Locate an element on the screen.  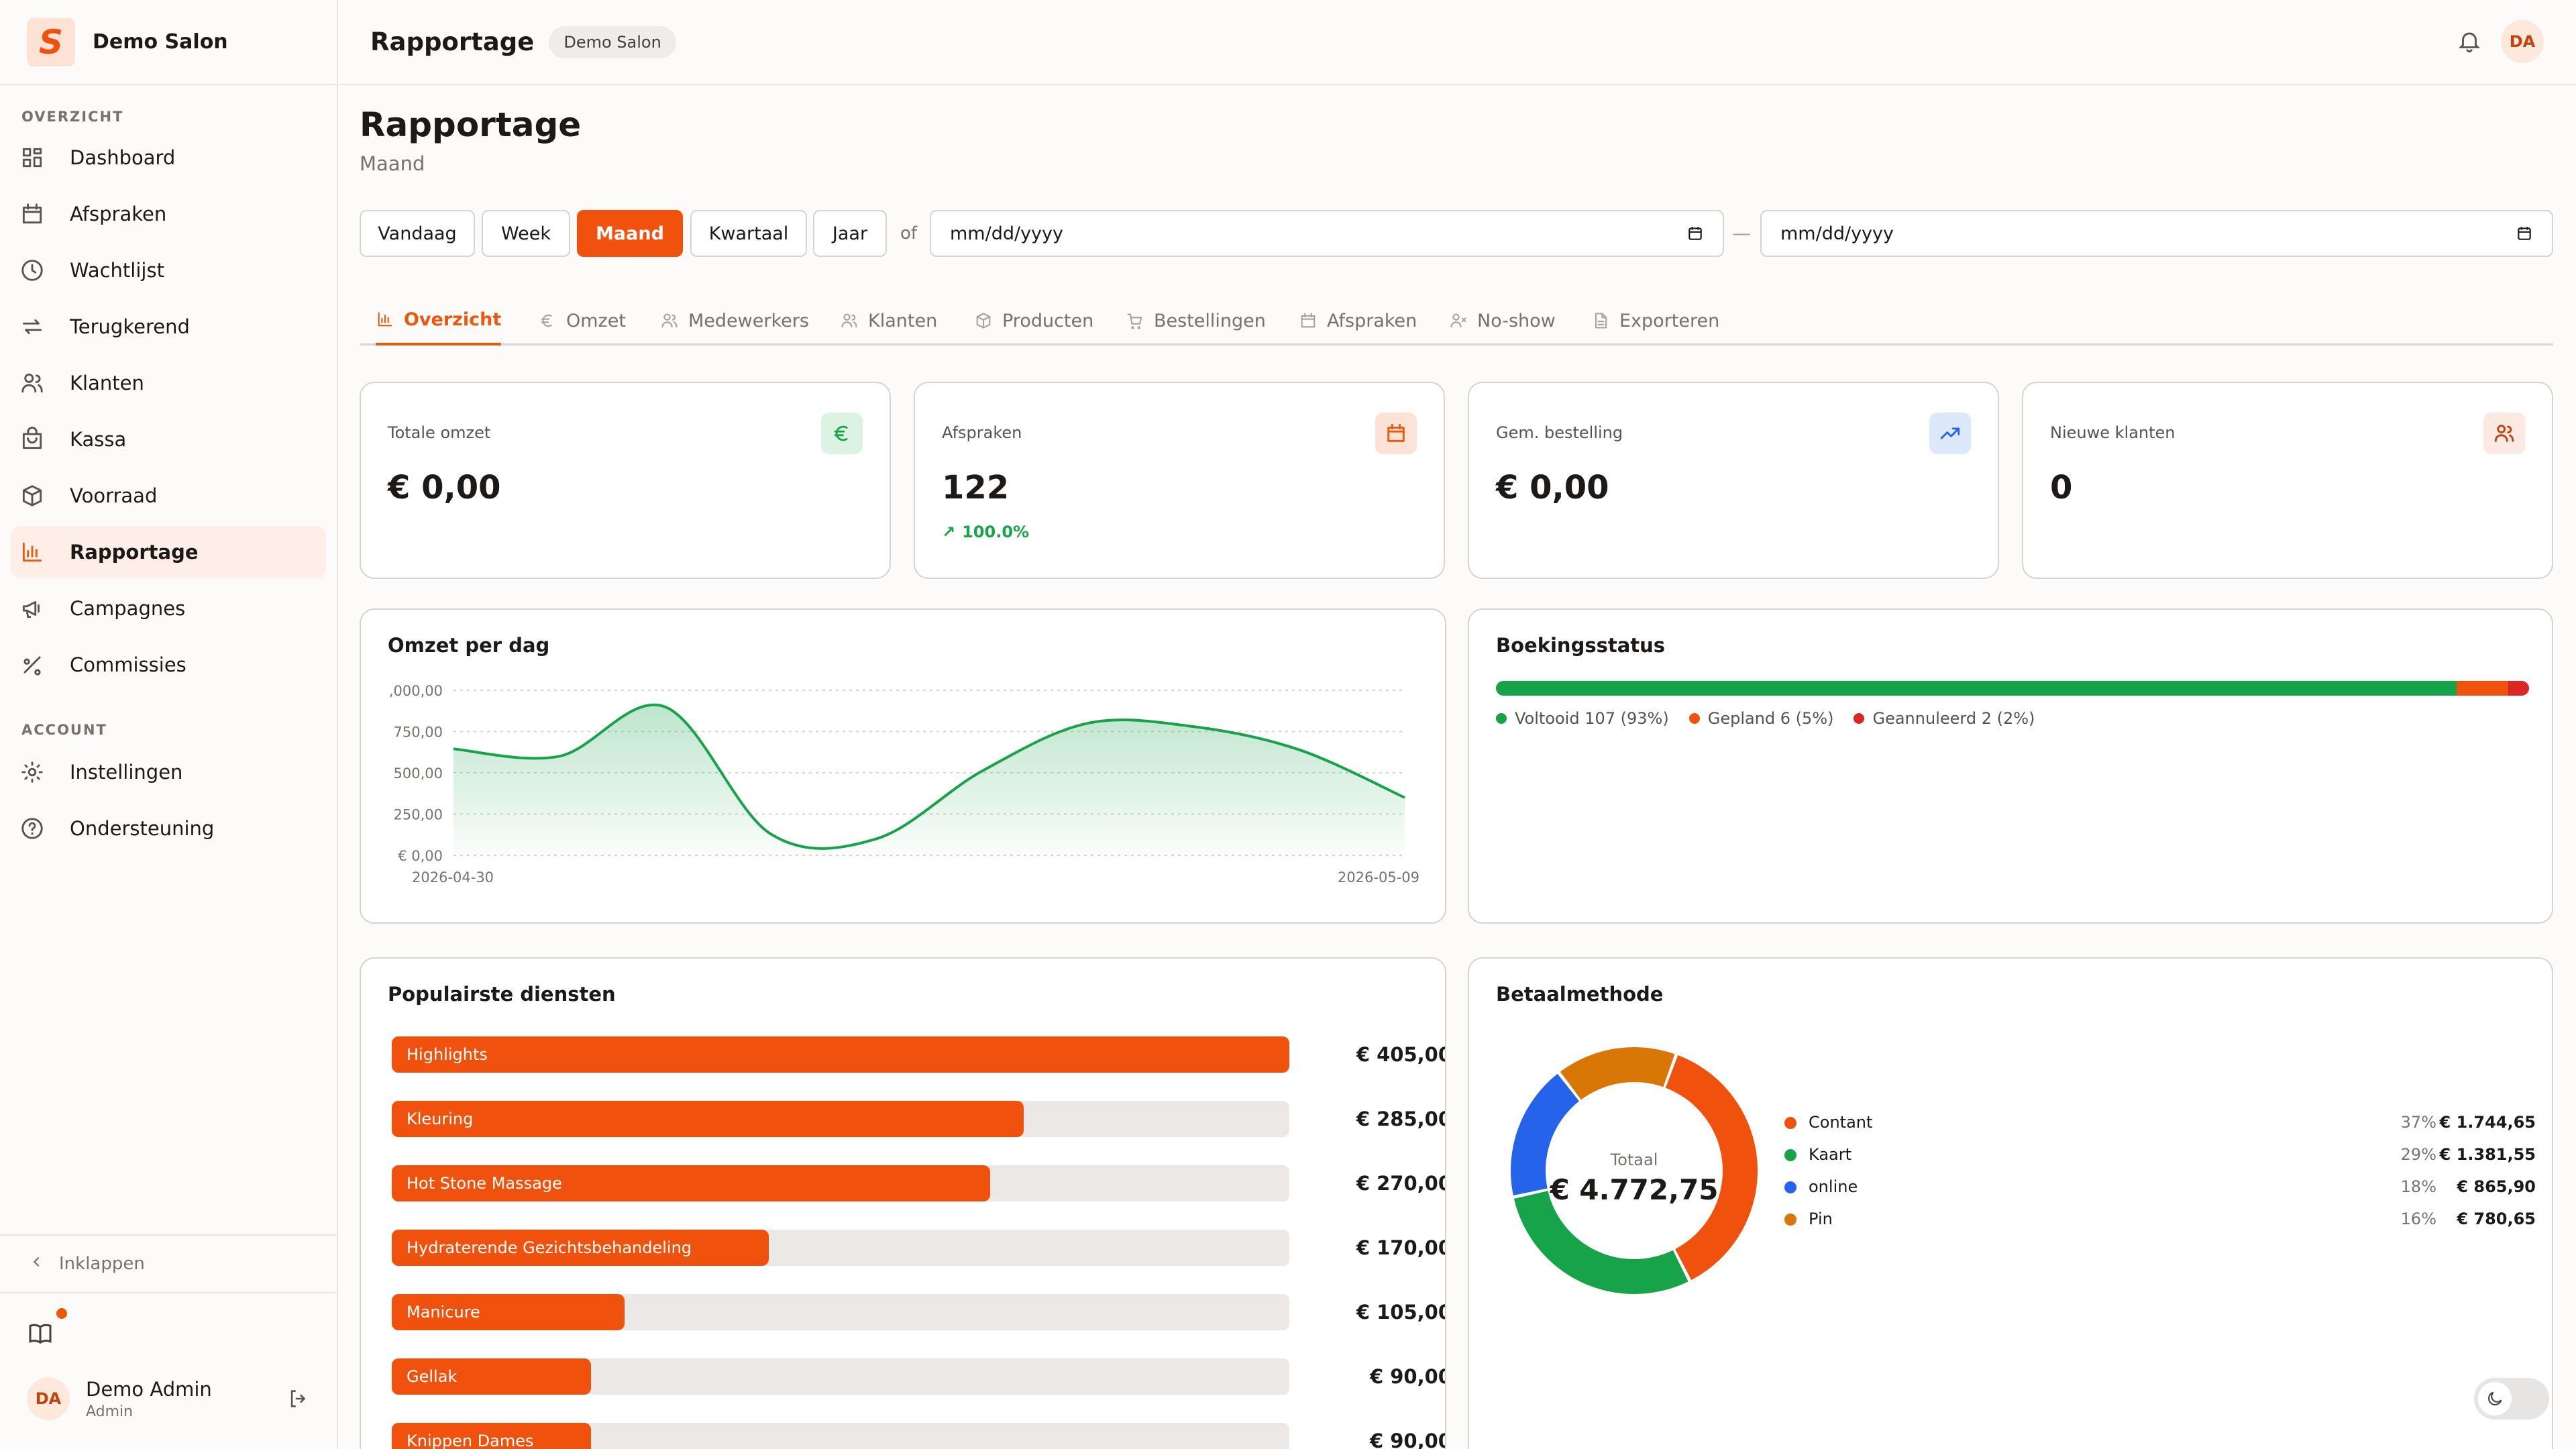
booking-segment is located at coordinates (2483, 688).